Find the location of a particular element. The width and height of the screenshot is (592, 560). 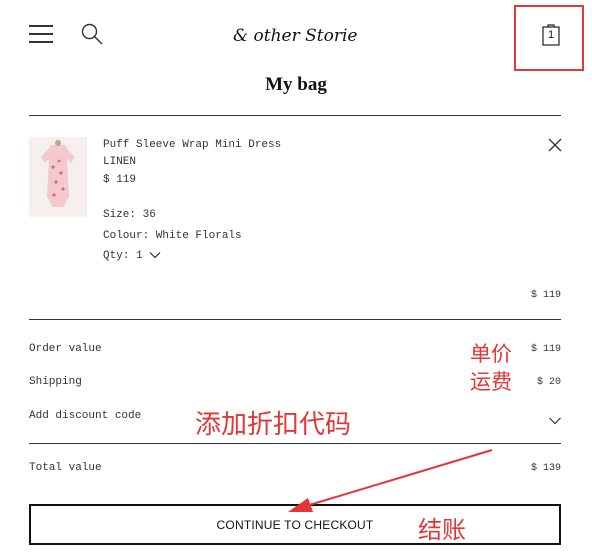

product-size: Size: 36 is located at coordinates (129, 215).